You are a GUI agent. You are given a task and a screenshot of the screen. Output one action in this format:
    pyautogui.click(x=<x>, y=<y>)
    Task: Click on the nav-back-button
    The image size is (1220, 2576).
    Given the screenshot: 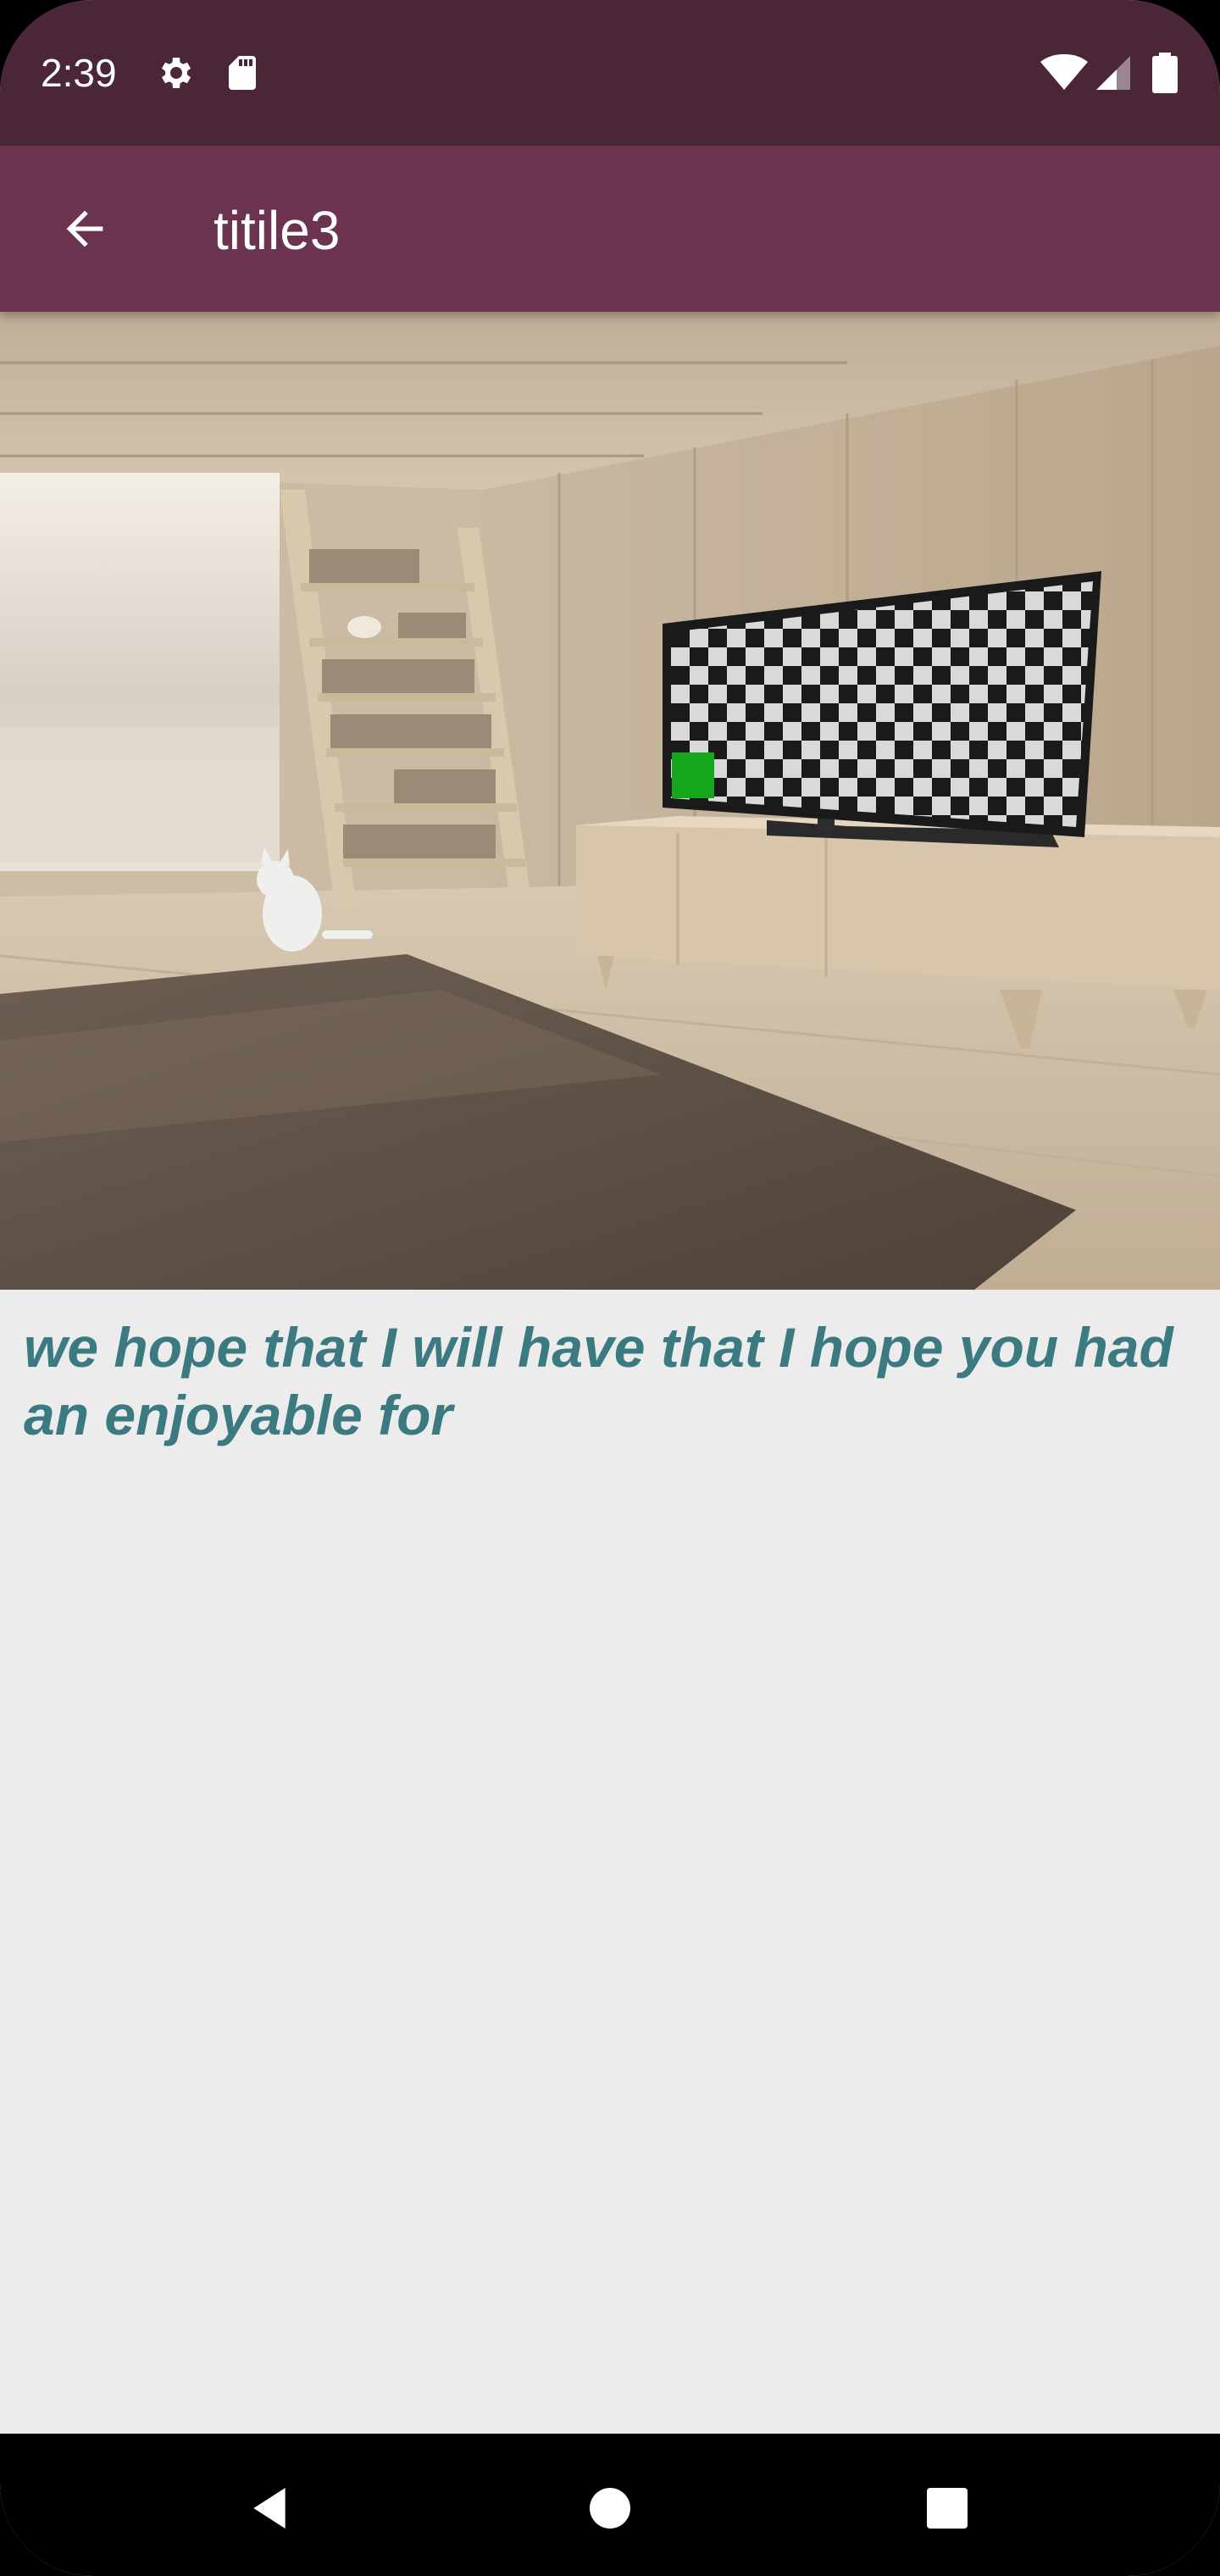 What is the action you would take?
    pyautogui.click(x=269, y=2508)
    